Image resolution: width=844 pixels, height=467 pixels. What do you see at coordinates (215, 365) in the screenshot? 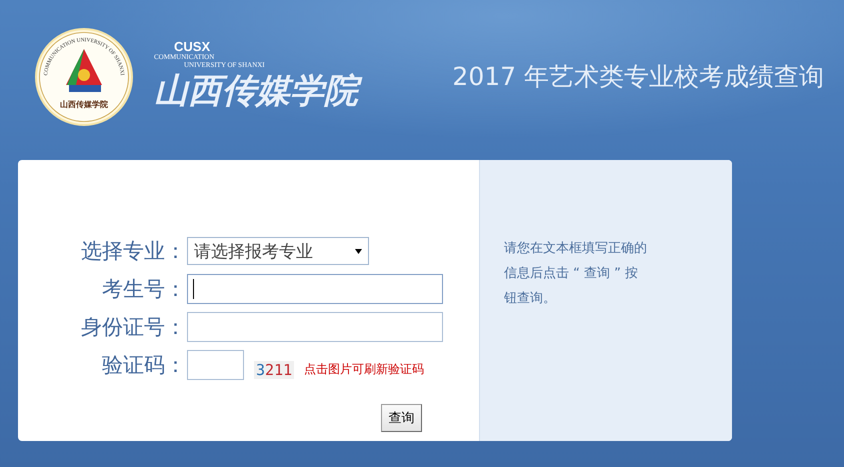
I see `captcha-field` at bounding box center [215, 365].